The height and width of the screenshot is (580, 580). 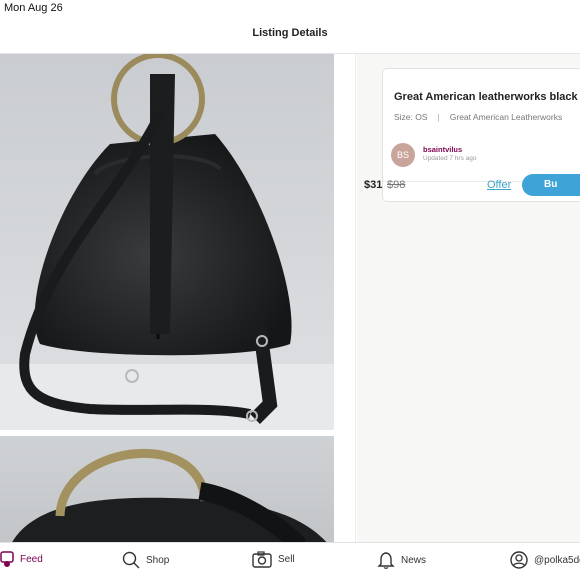 What do you see at coordinates (403, 155) in the screenshot?
I see `seller-avatar: BS` at bounding box center [403, 155].